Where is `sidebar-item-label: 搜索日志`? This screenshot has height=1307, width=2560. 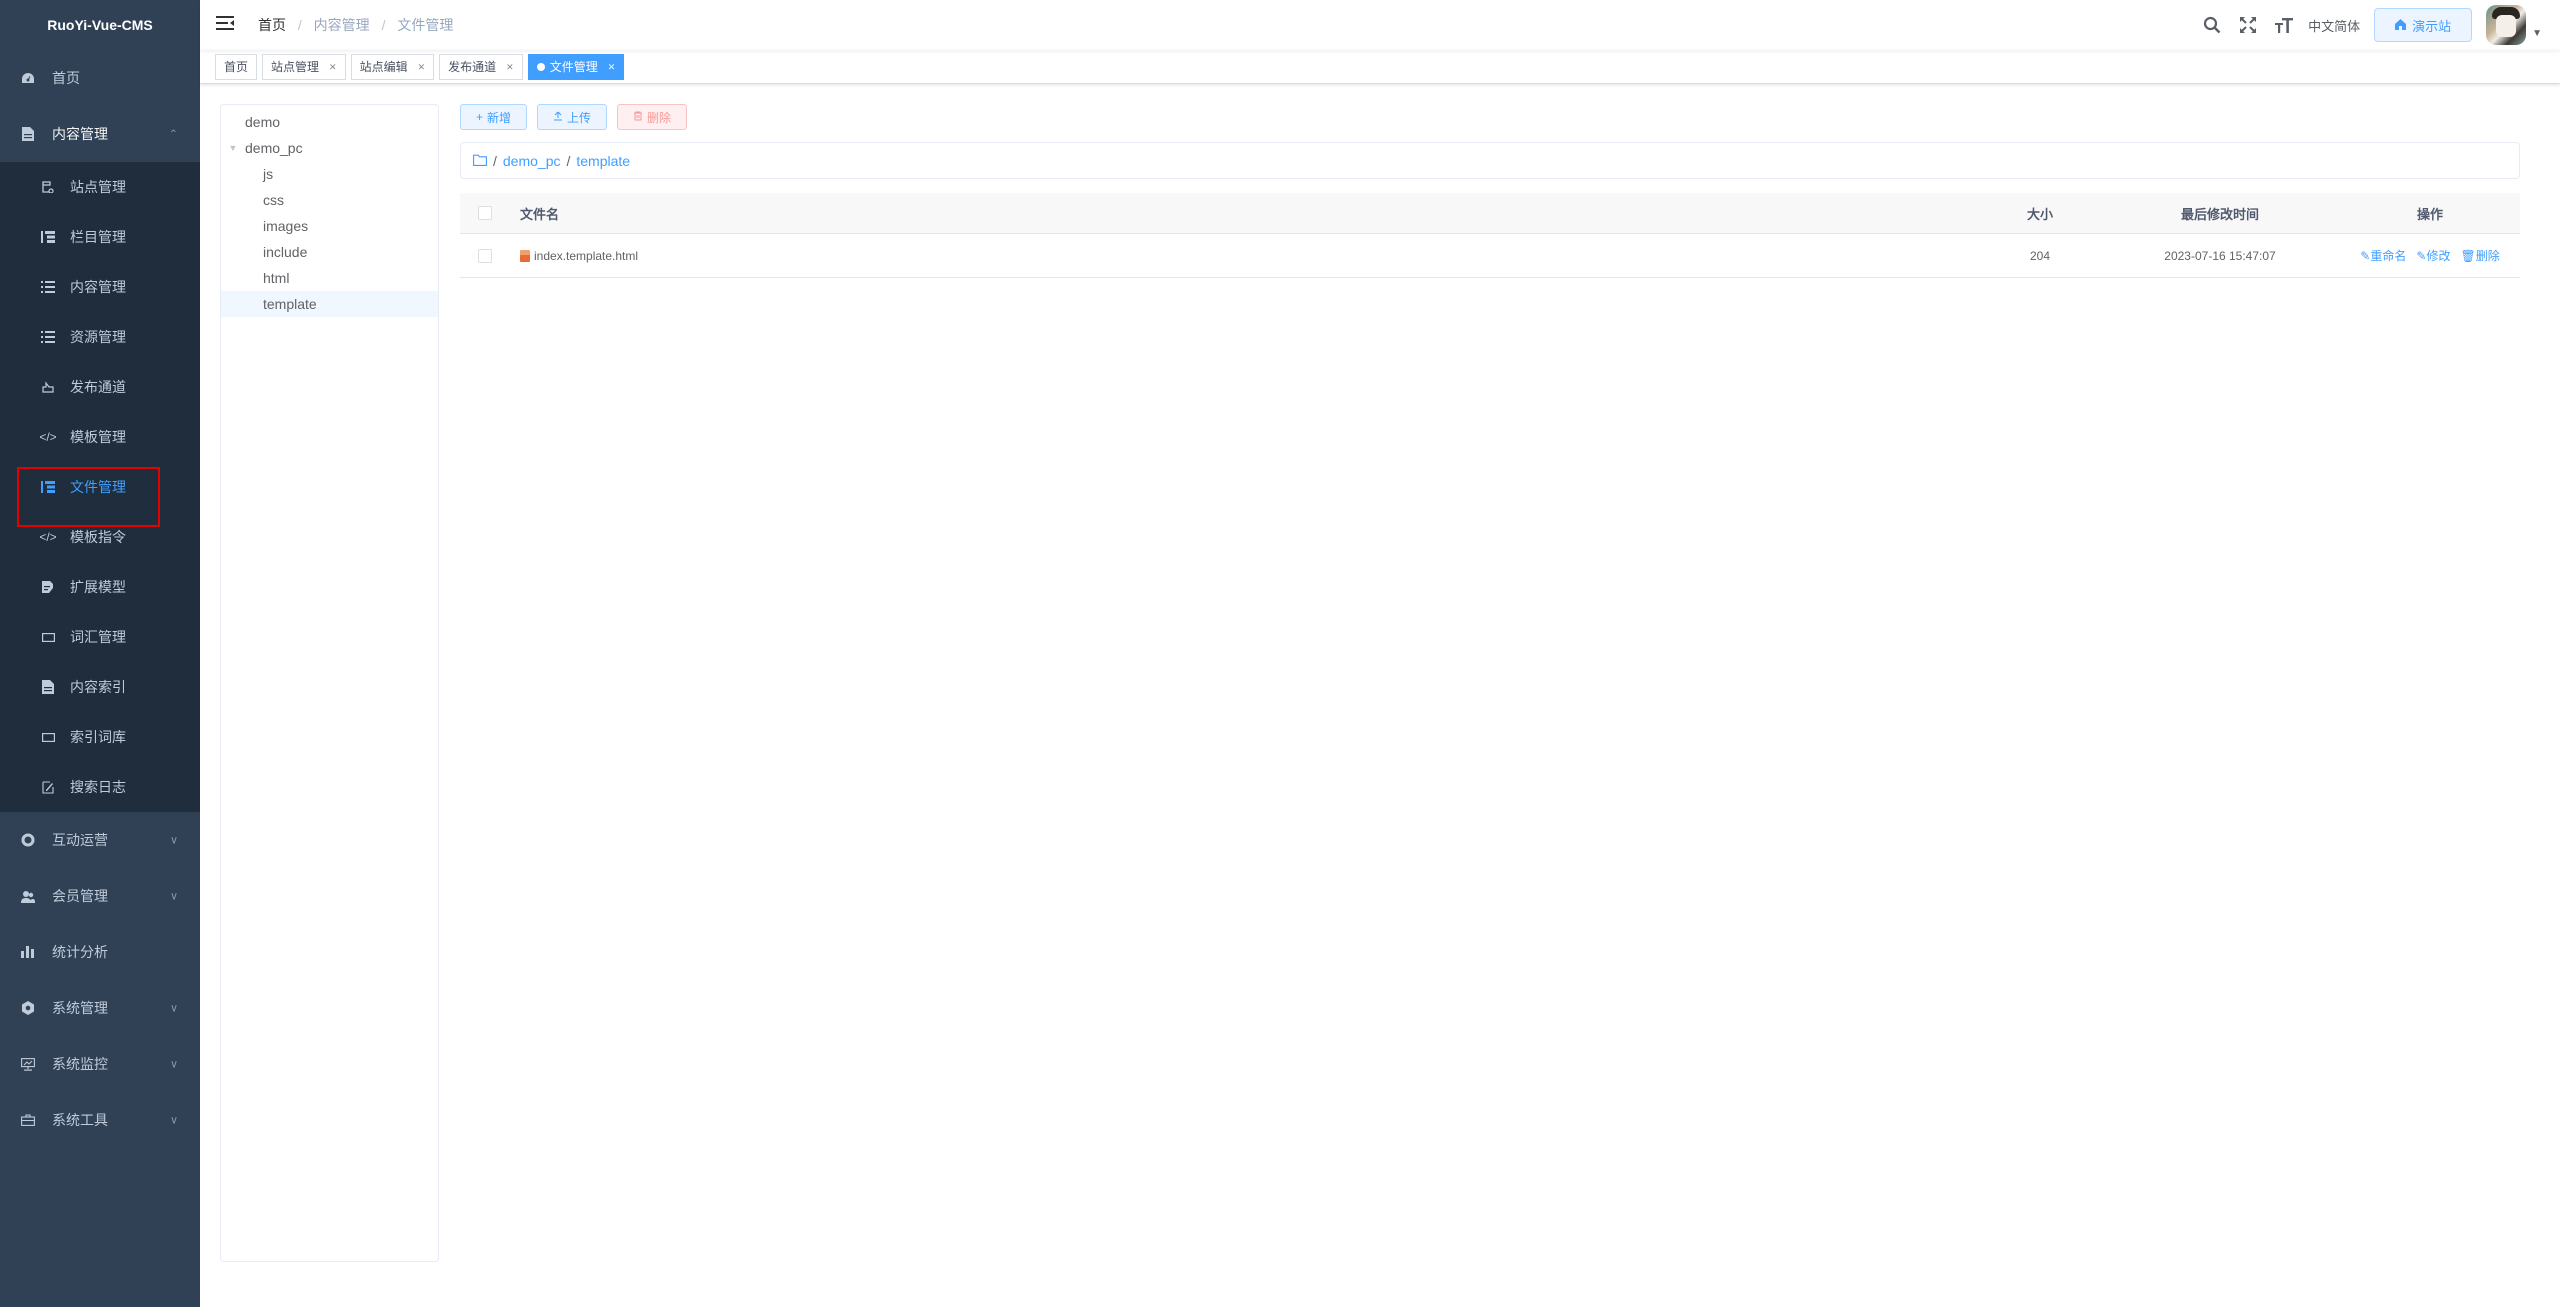
sidebar-item-label: 搜索日志 is located at coordinates (98, 787).